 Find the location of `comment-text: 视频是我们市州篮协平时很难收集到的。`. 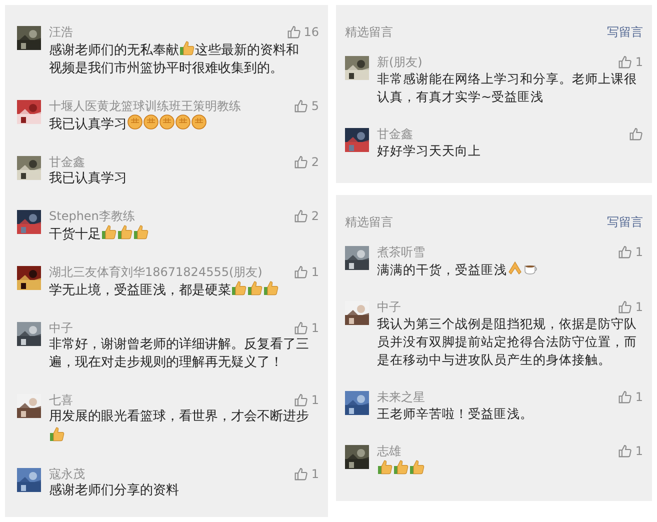

comment-text: 视频是我们市州篮协平时很难收集到的。 is located at coordinates (166, 68).